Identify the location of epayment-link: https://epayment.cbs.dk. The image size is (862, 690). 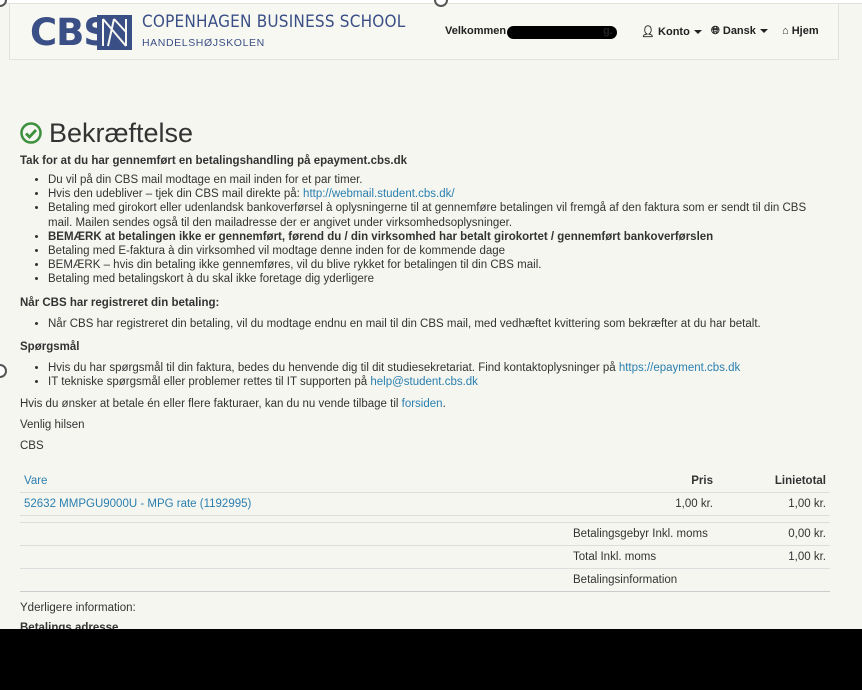
(679, 368).